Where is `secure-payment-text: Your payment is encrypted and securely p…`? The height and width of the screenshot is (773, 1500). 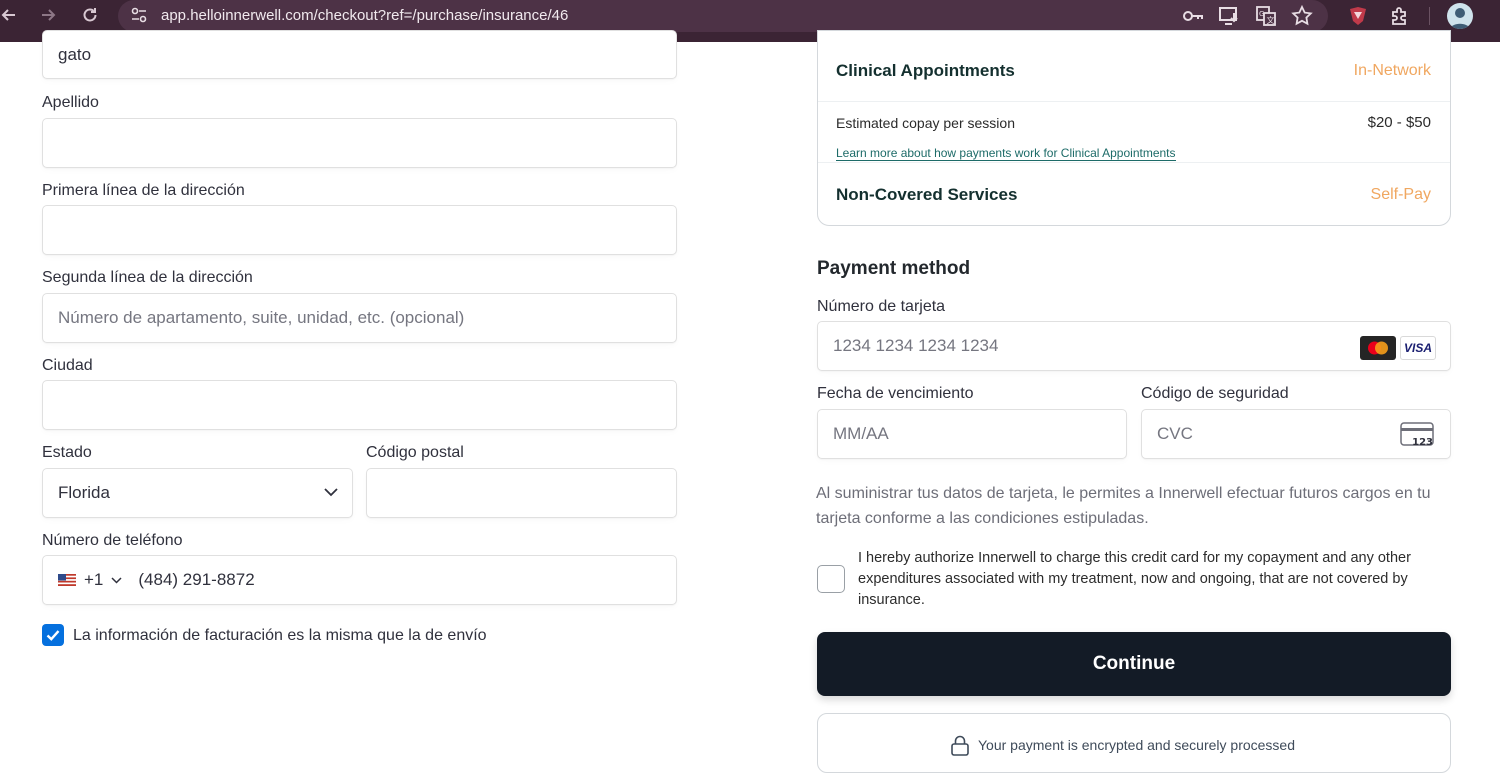
secure-payment-text: Your payment is encrypted and securely p… is located at coordinates (1136, 745).